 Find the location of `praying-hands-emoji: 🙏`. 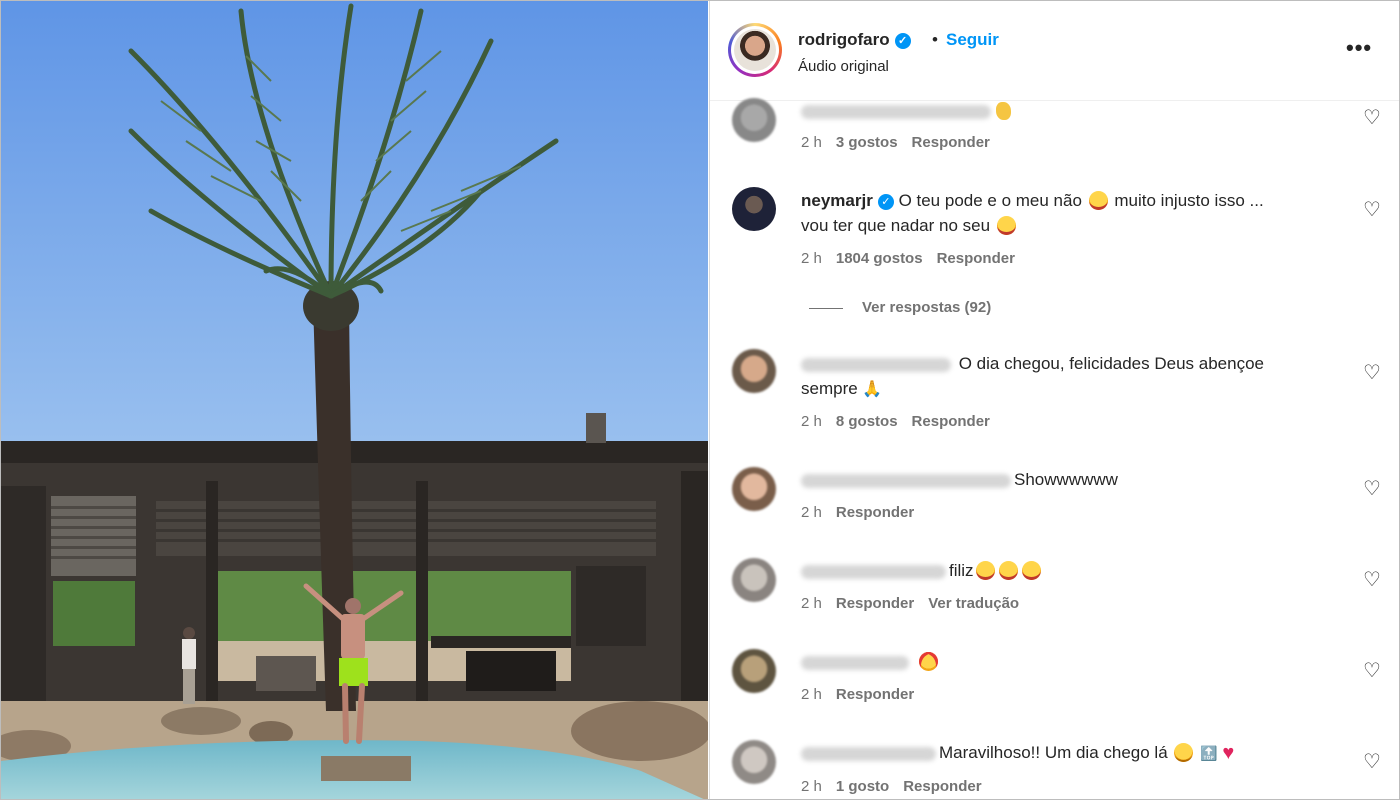

praying-hands-emoji: 🙏 is located at coordinates (872, 390).